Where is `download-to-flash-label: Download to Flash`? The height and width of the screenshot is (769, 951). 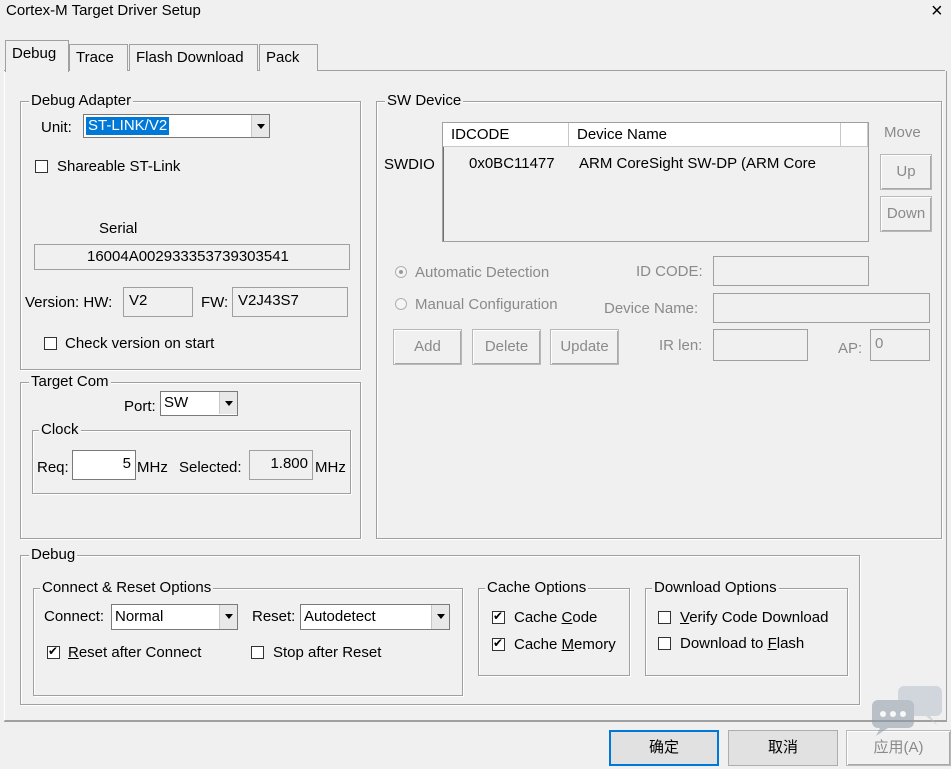
download-to-flash-label: Download to Flash is located at coordinates (742, 643).